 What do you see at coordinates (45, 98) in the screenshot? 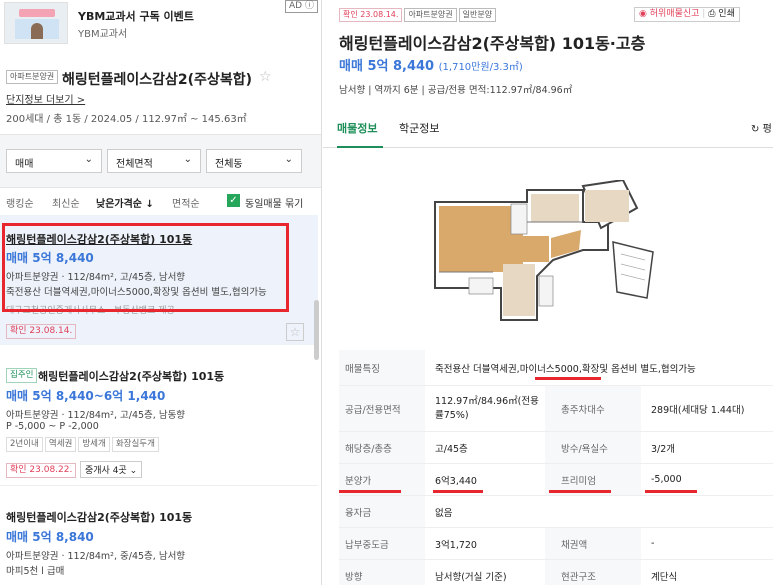
I see `complex-info-link: 단지정보 더보기 >` at bounding box center [45, 98].